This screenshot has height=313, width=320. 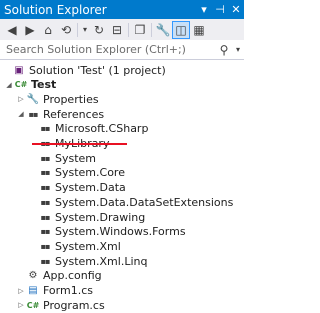 What do you see at coordinates (30, 30) in the screenshot?
I see `forward-icon: ▶` at bounding box center [30, 30].